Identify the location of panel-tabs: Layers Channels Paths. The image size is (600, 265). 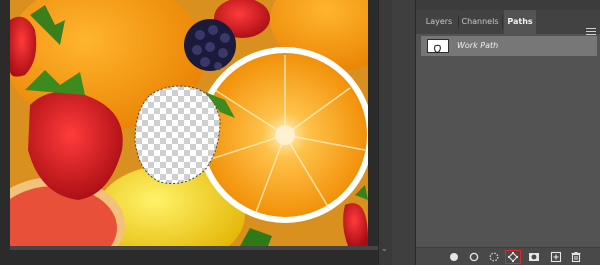
(508, 23).